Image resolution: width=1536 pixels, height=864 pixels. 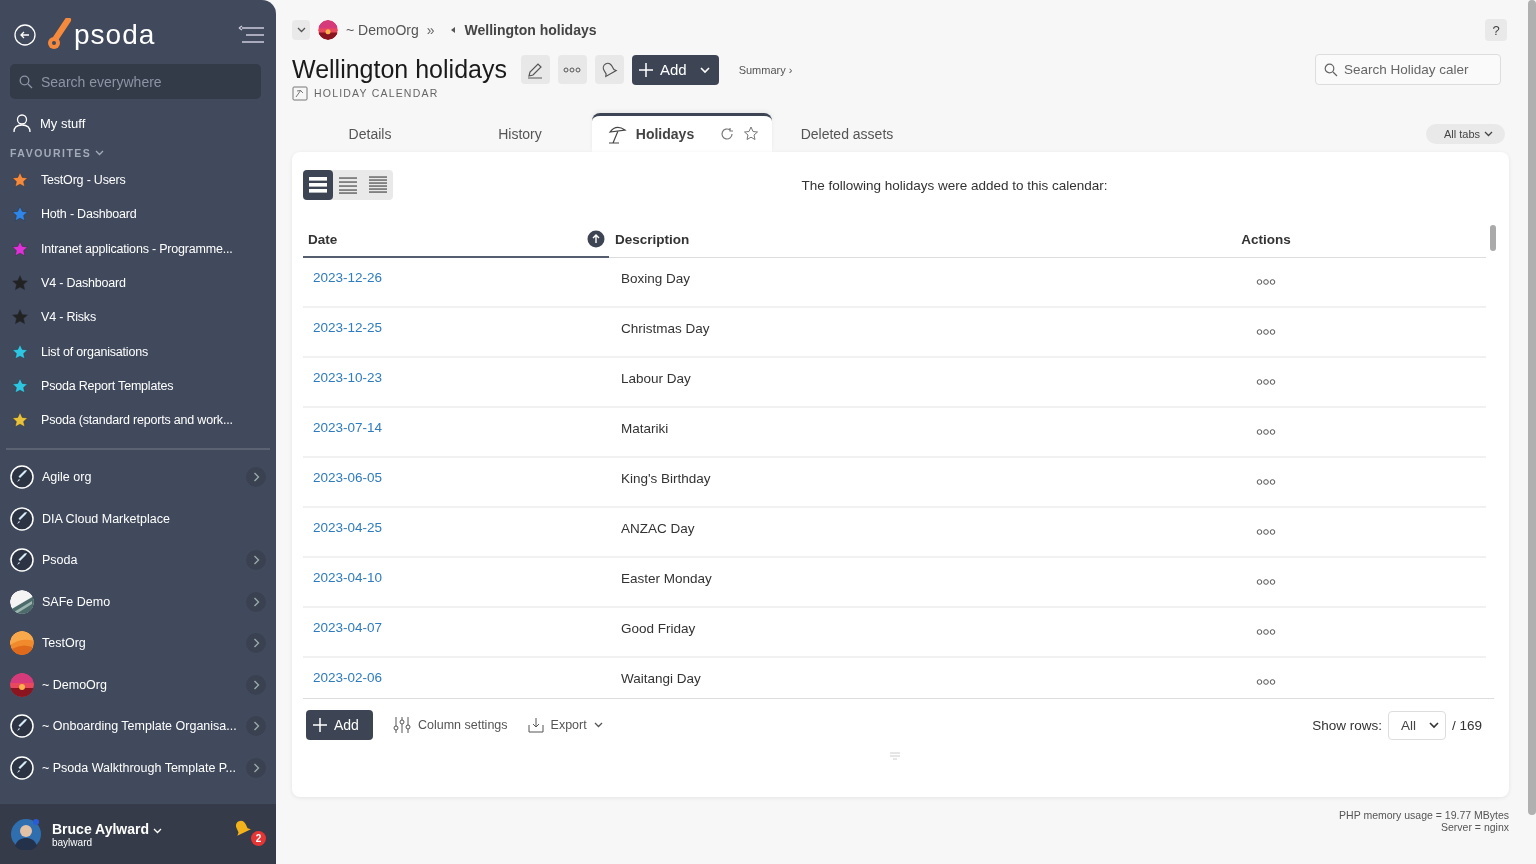 What do you see at coordinates (535, 69) in the screenshot?
I see `edit-button` at bounding box center [535, 69].